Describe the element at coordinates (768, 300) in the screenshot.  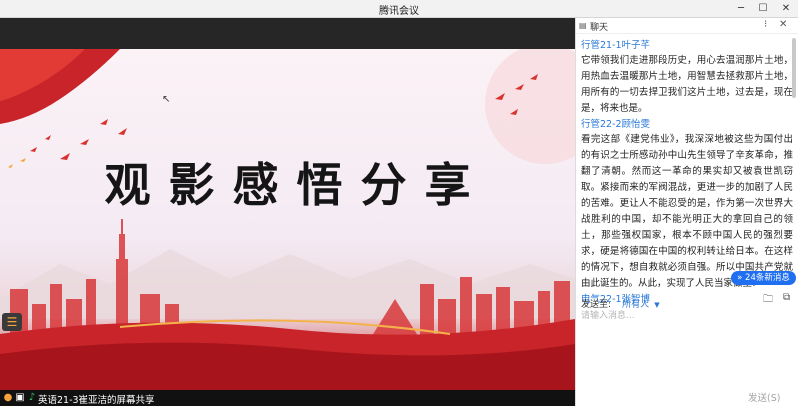
I see `file-icon: 🗀` at that location.